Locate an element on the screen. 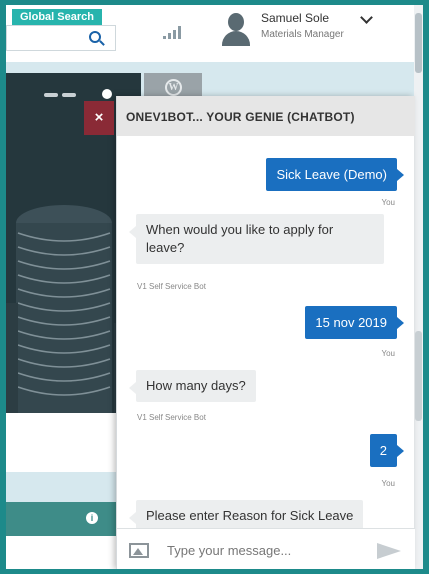  chatbot-title: ONEV1BOT... YOUR GENIE (CHATBOT) is located at coordinates (240, 117).